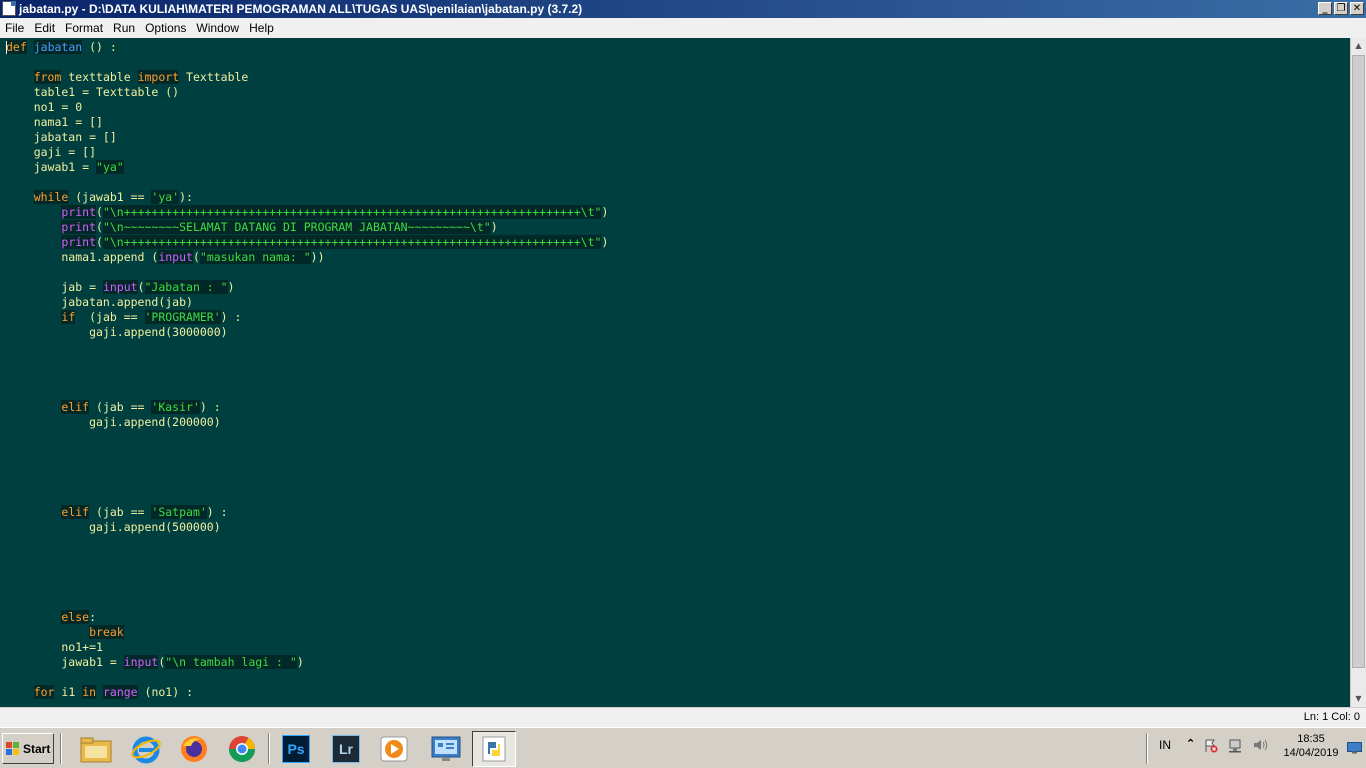 The width and height of the screenshot is (1366, 768). I want to click on clock: 18:35 14/04/2019, so click(1311, 746).